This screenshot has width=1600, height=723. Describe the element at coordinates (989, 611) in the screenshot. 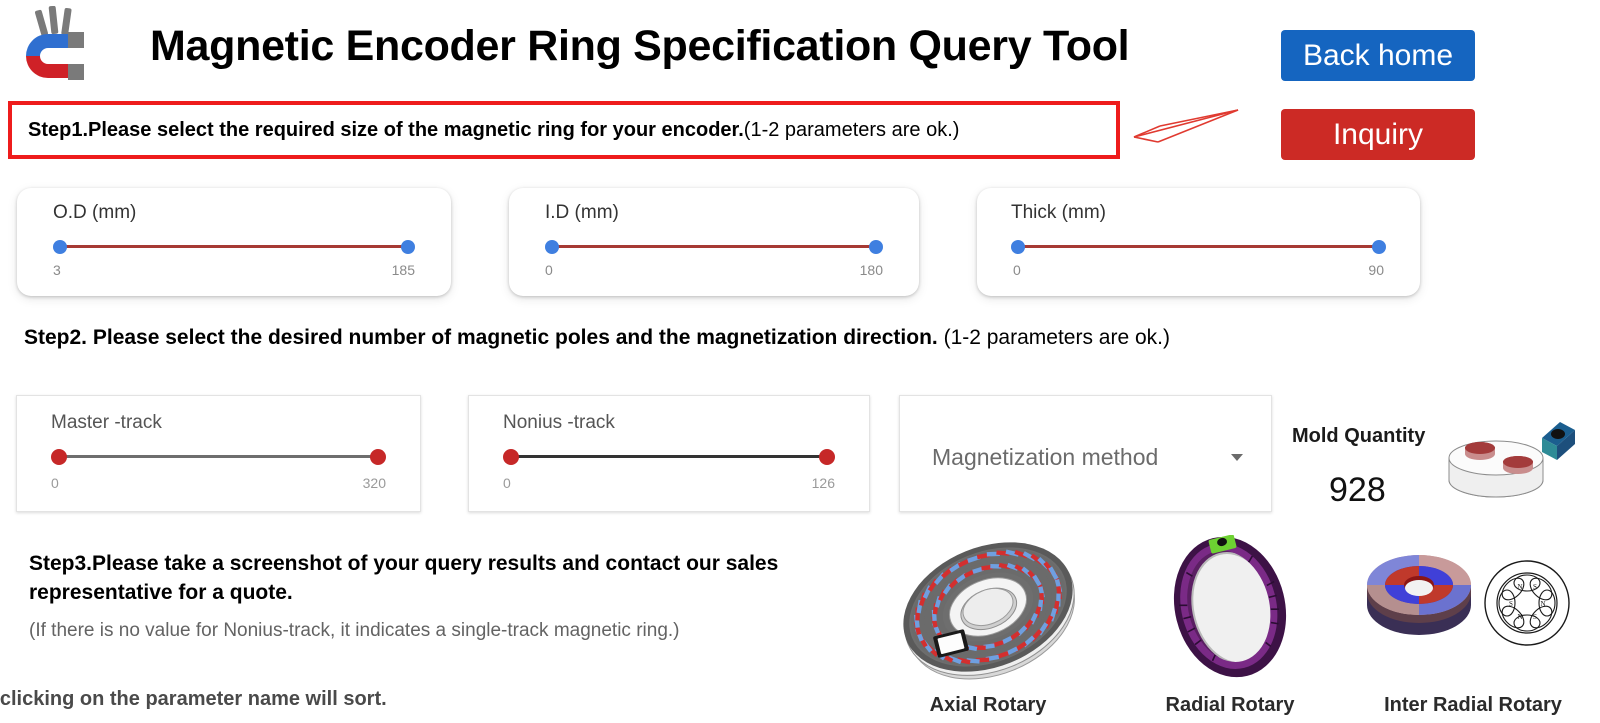

I see `axial-rotary-ring-icon` at that location.